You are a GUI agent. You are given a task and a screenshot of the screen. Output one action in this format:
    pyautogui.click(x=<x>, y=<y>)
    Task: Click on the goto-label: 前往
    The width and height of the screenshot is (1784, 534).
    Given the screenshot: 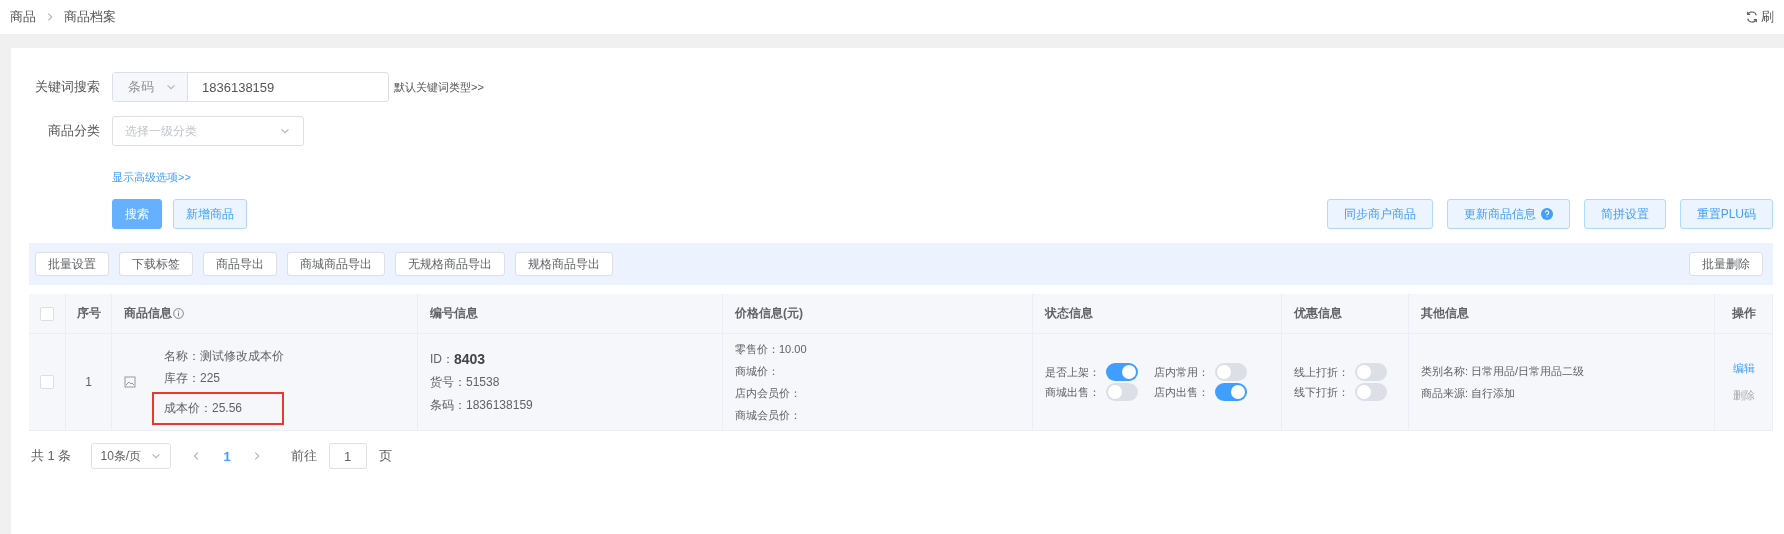 What is the action you would take?
    pyautogui.click(x=303, y=456)
    